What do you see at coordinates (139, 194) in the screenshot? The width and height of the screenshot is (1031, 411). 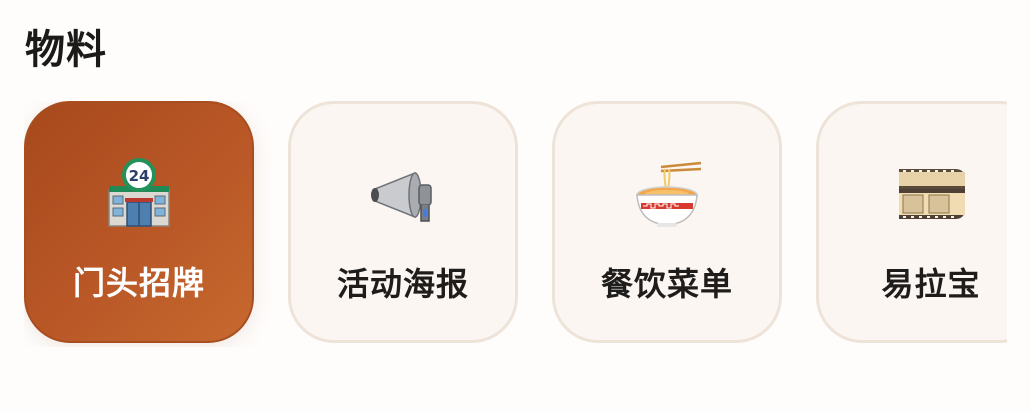 I see `convenience-store-icon: 24` at bounding box center [139, 194].